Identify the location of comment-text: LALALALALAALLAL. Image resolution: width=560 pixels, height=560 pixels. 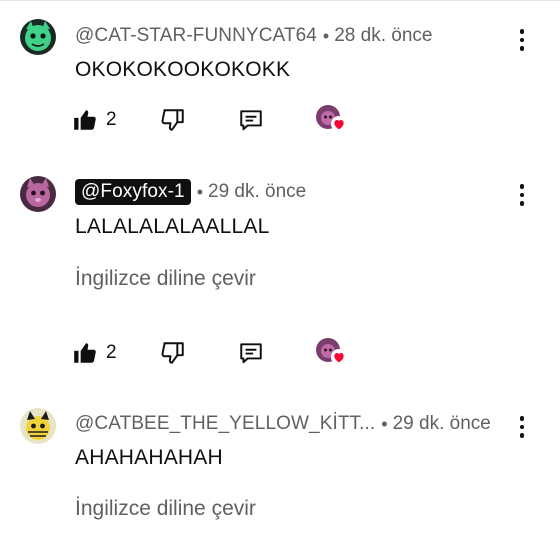
(172, 226).